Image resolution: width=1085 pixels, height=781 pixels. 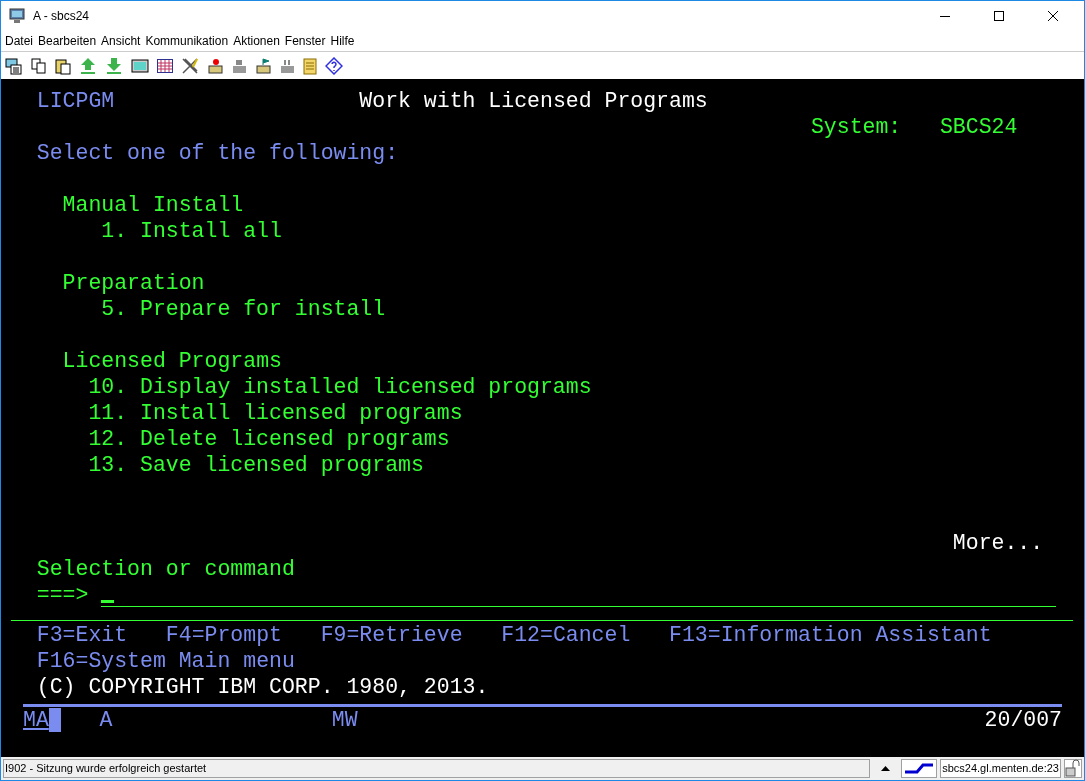 I want to click on function-key-label: F16=System Main menu, so click(x=165, y=661).